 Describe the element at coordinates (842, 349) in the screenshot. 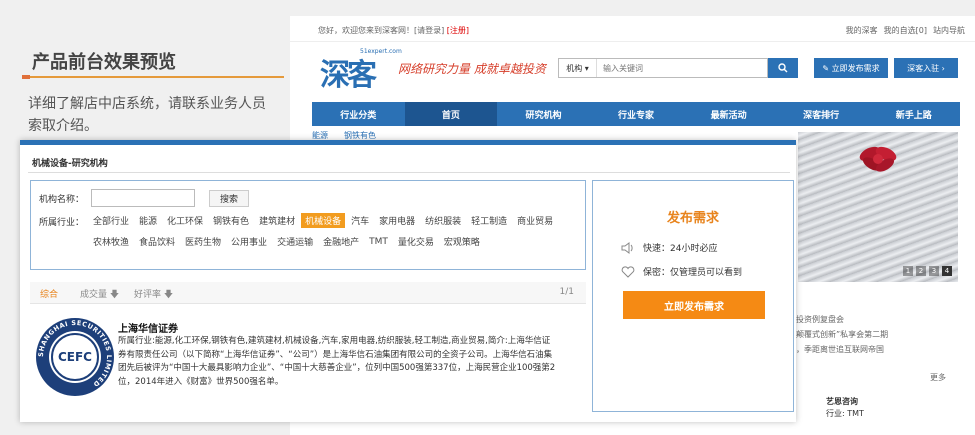

I see `news-item: ，季距离世追互联网帝国` at that location.